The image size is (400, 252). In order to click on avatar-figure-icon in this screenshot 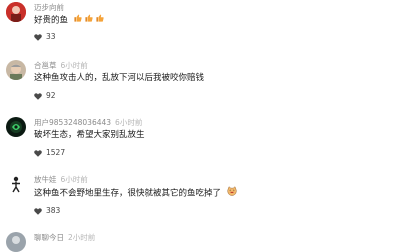, I will do `click(16, 184)`.